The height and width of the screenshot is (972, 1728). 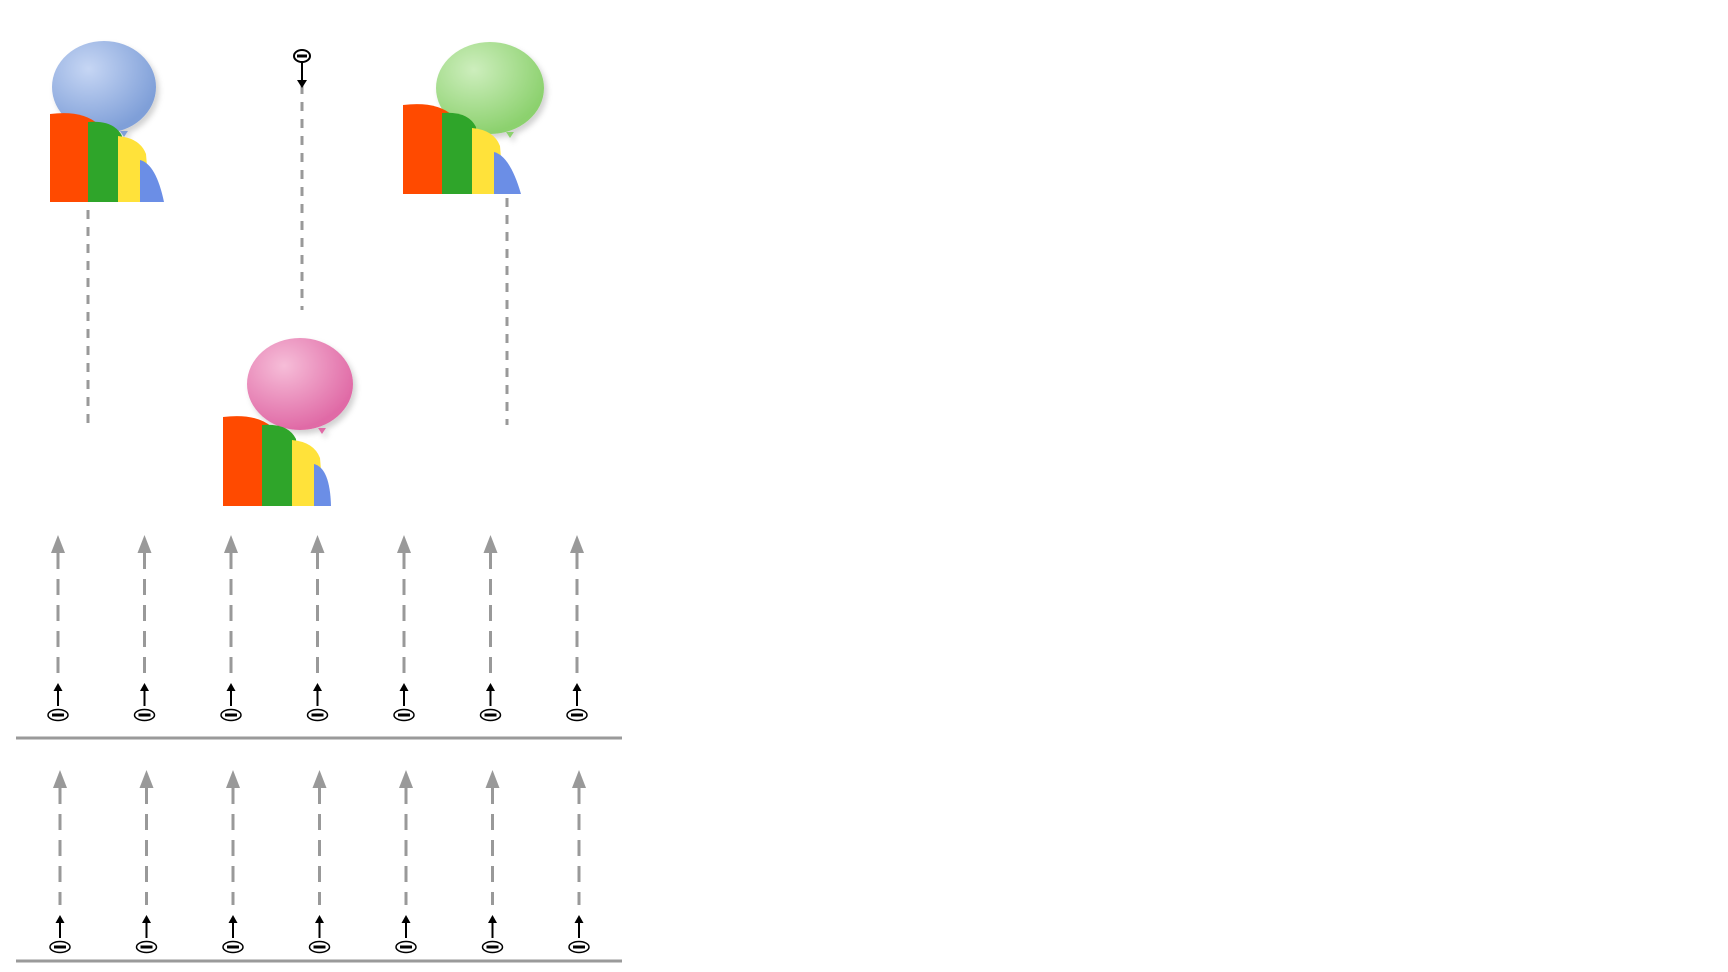 I want to click on field-row-upper, so click(x=317, y=628).